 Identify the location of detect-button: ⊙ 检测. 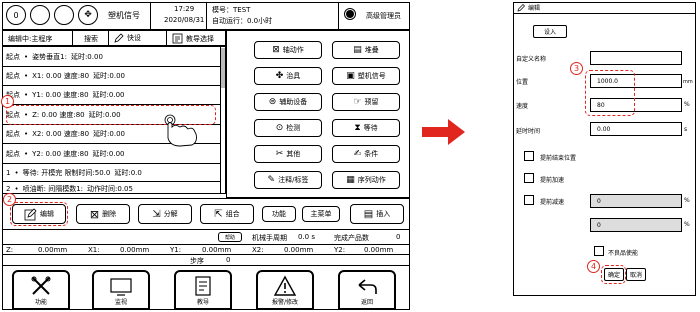
(288, 128).